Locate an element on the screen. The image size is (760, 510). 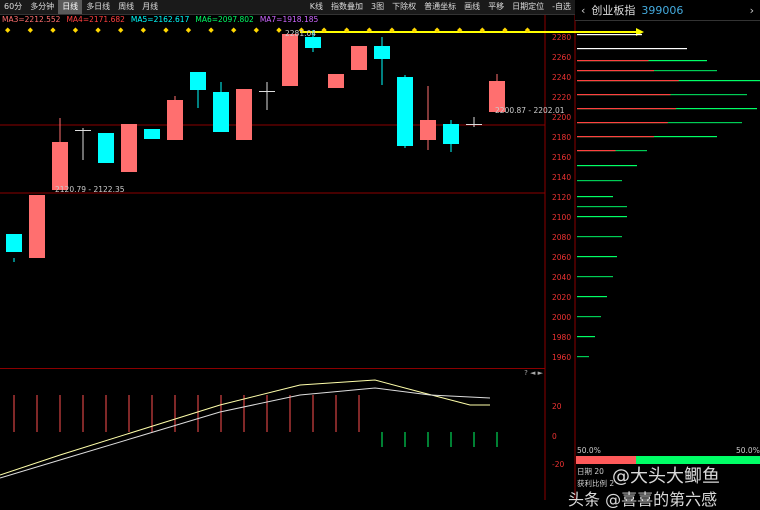
period-button: 日线 is located at coordinates (70, 7).